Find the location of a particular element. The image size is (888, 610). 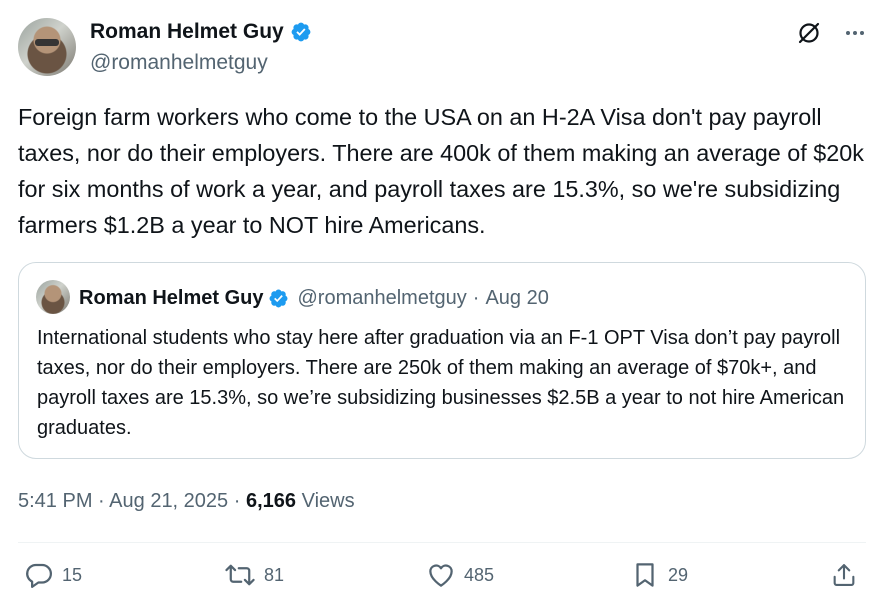

like-button: 485 is located at coordinates (460, 575).